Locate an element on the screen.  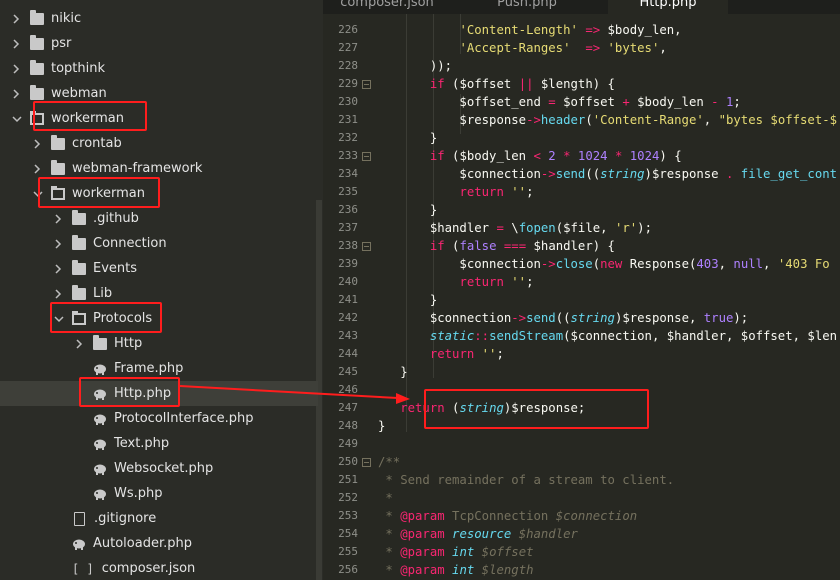
tree-item-autoloader-php: Autoloader.php is located at coordinates (159, 543).